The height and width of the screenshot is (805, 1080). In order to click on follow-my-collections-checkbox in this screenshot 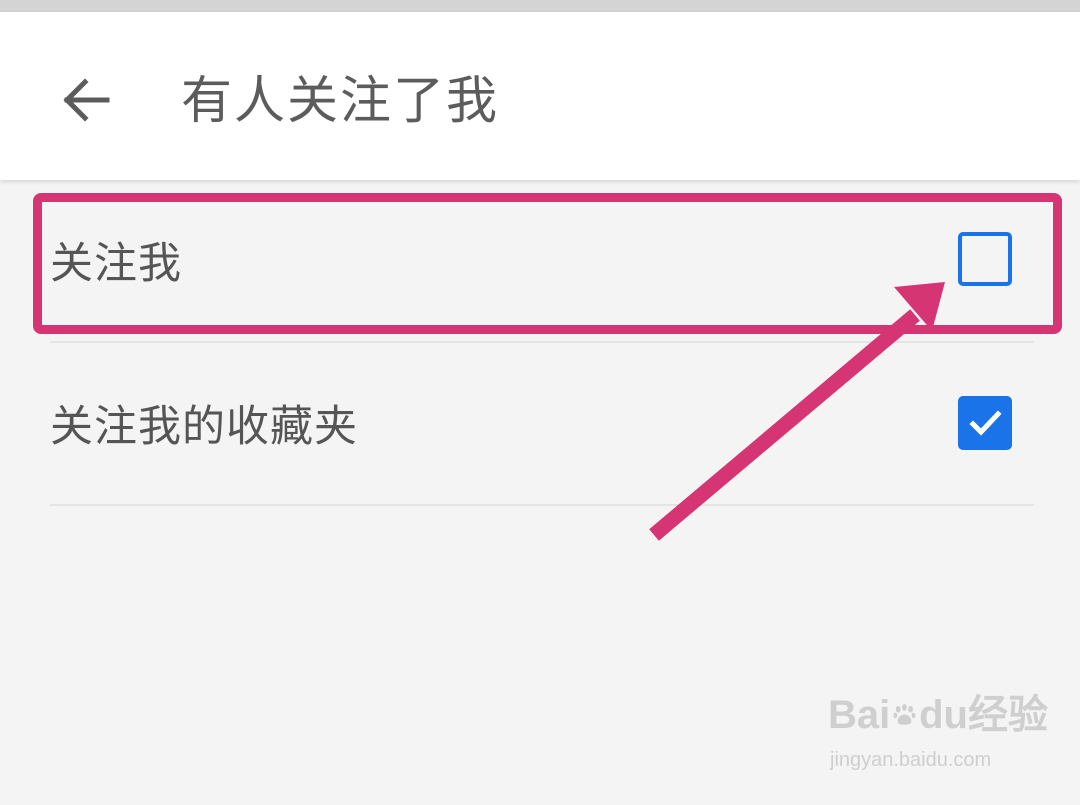, I will do `click(985, 423)`.